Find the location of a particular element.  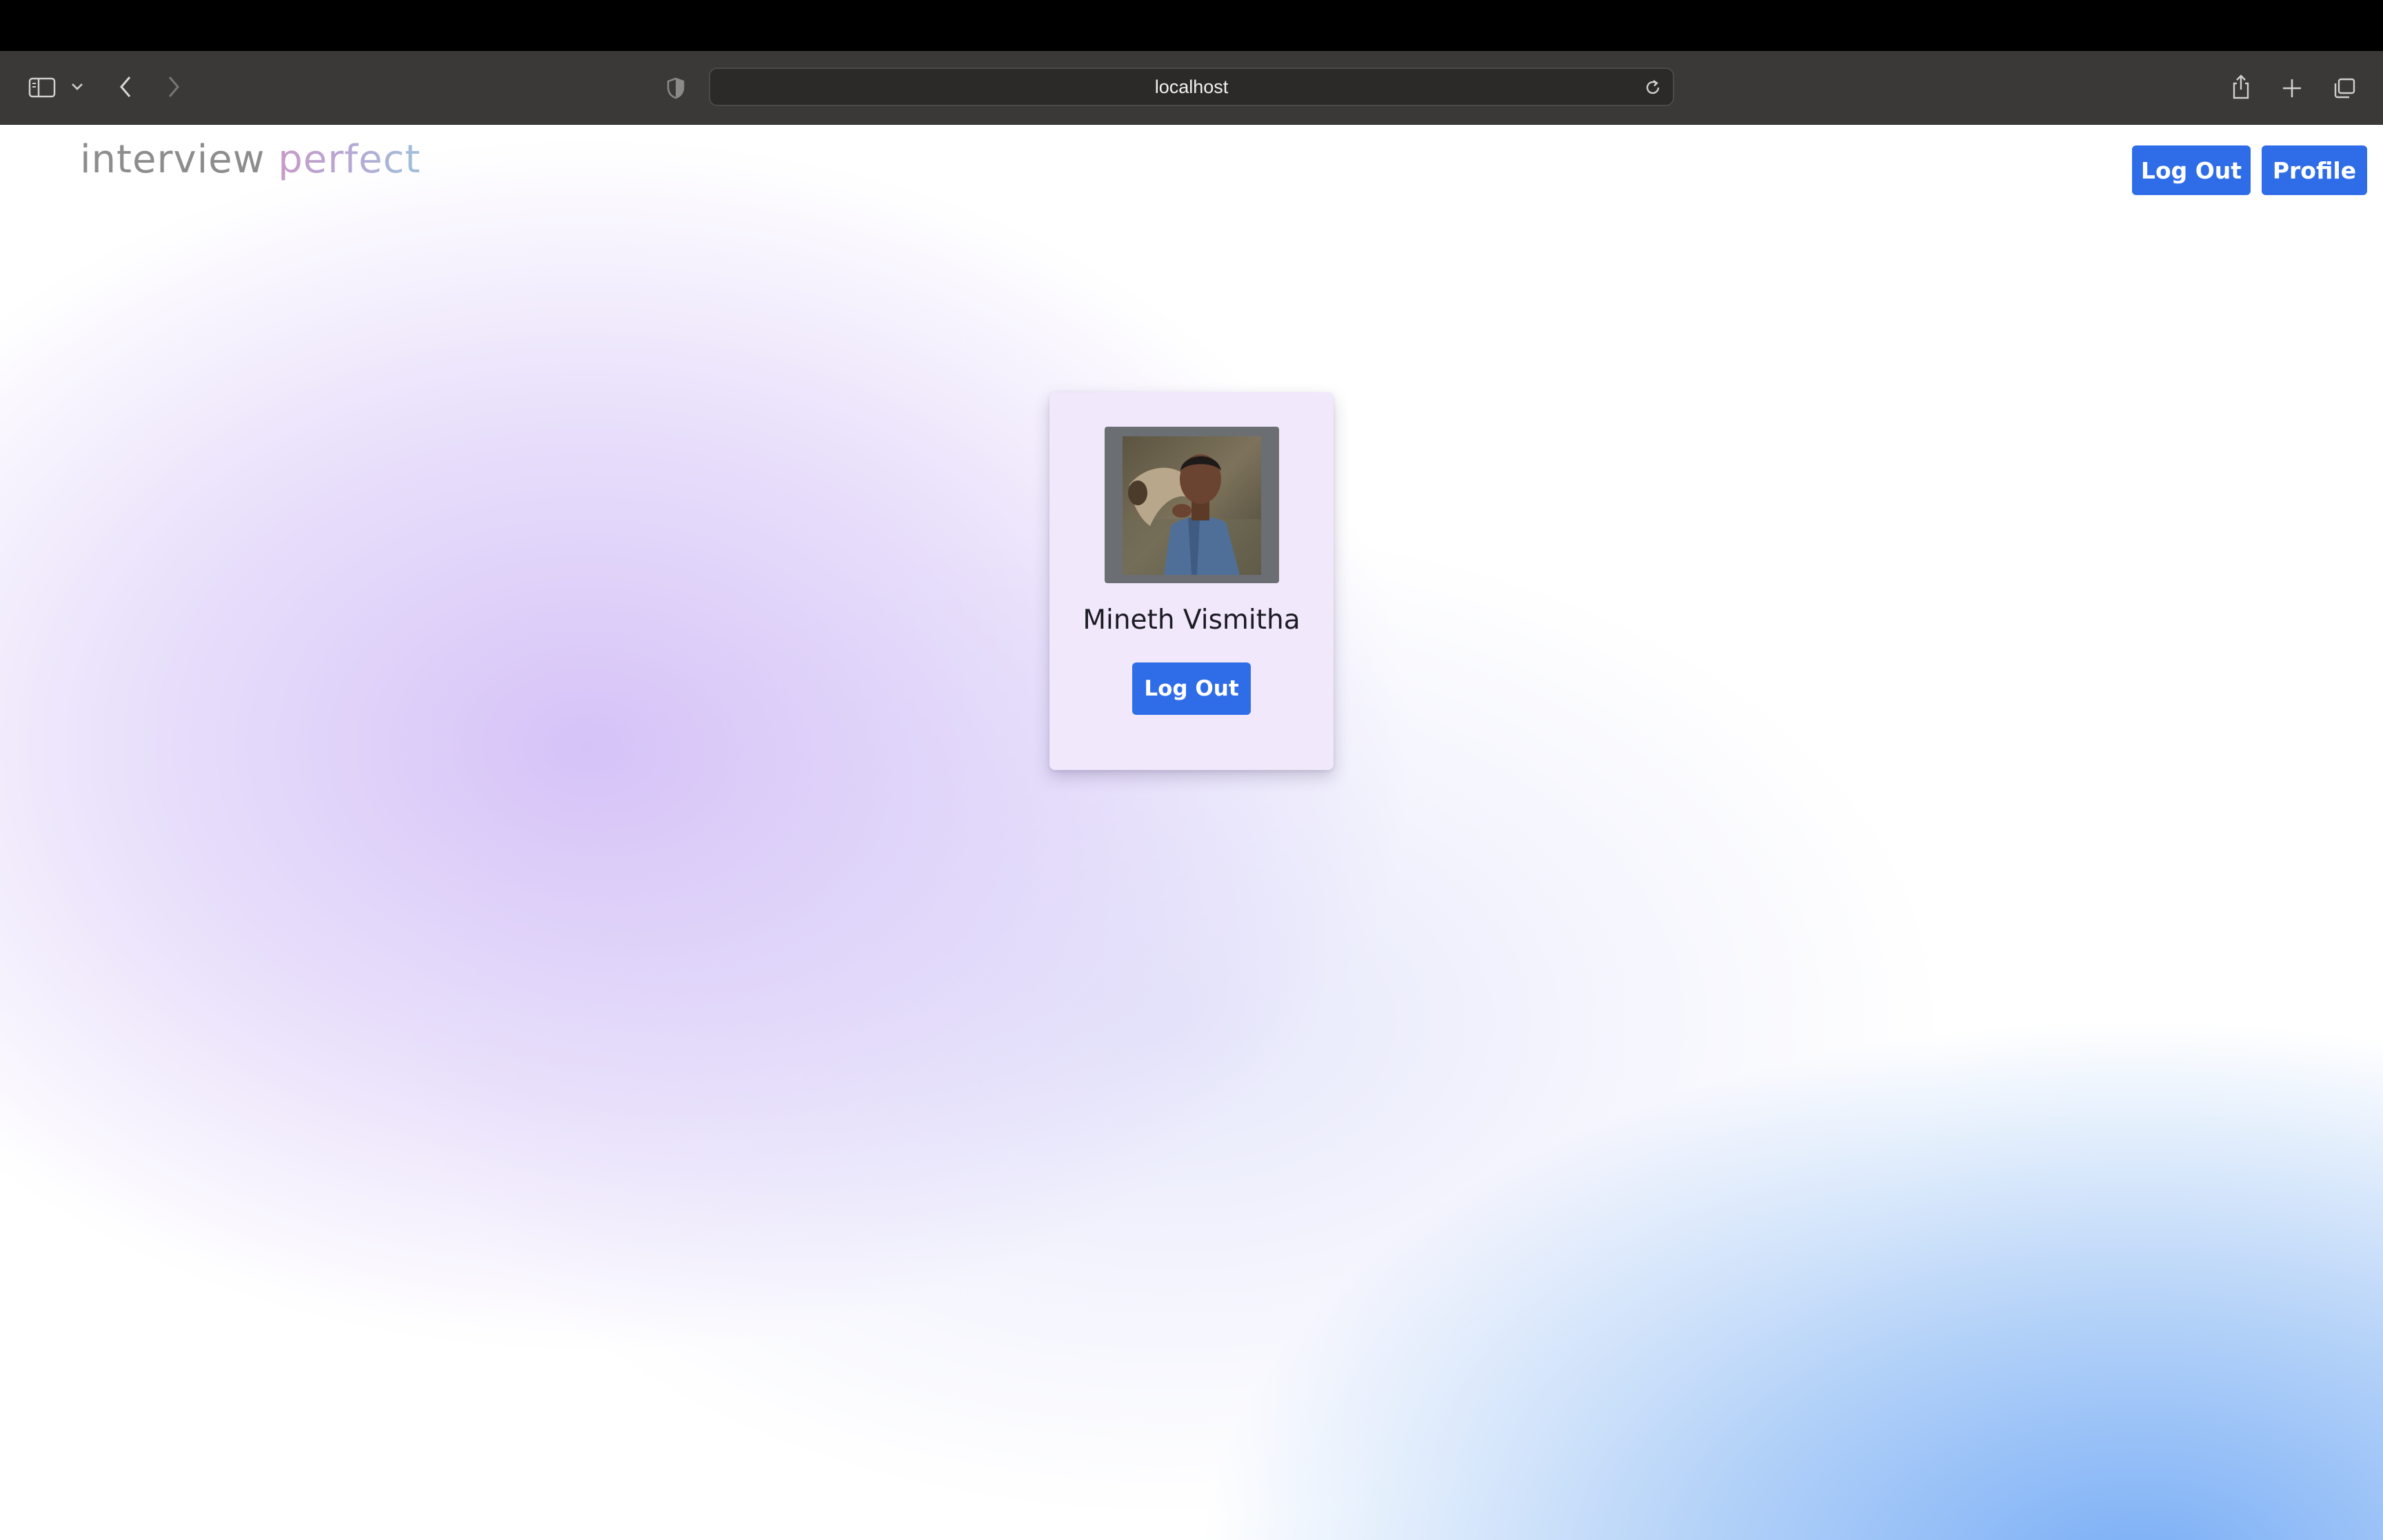

reload-icon is located at coordinates (1652, 88).